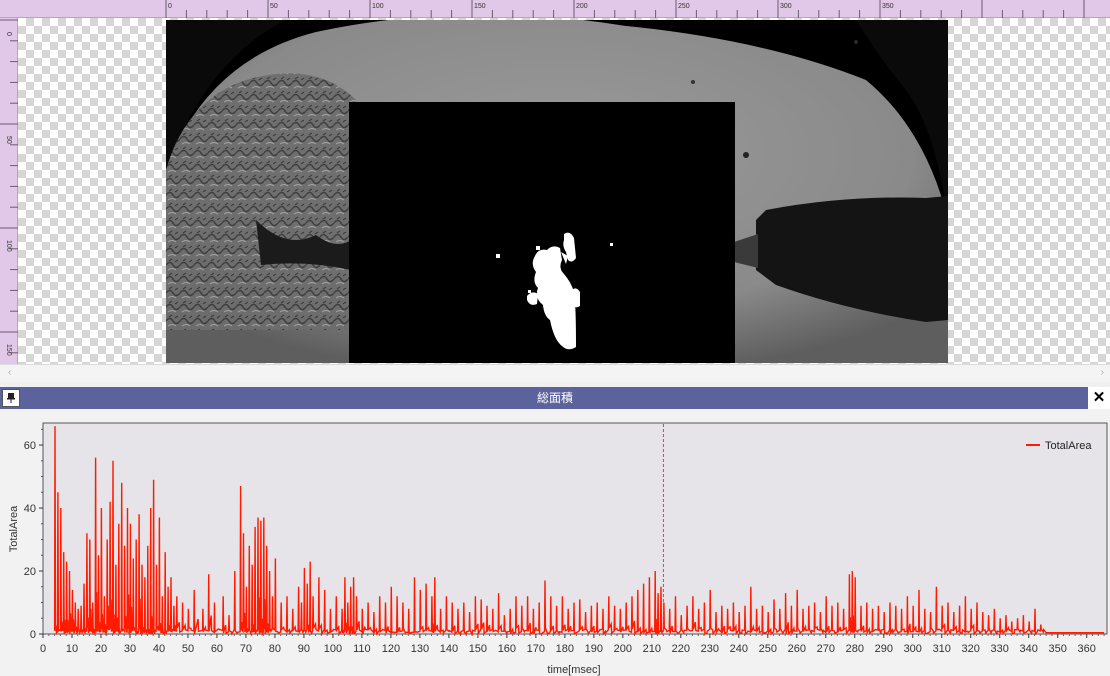 Image resolution: width=1110 pixels, height=676 pixels. What do you see at coordinates (826, 649) in the screenshot?
I see `x-tick-label: 270` at bounding box center [826, 649].